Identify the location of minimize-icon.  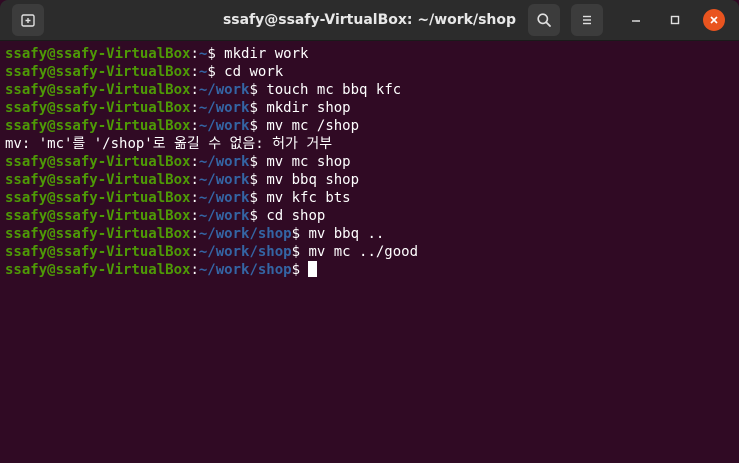
(636, 21).